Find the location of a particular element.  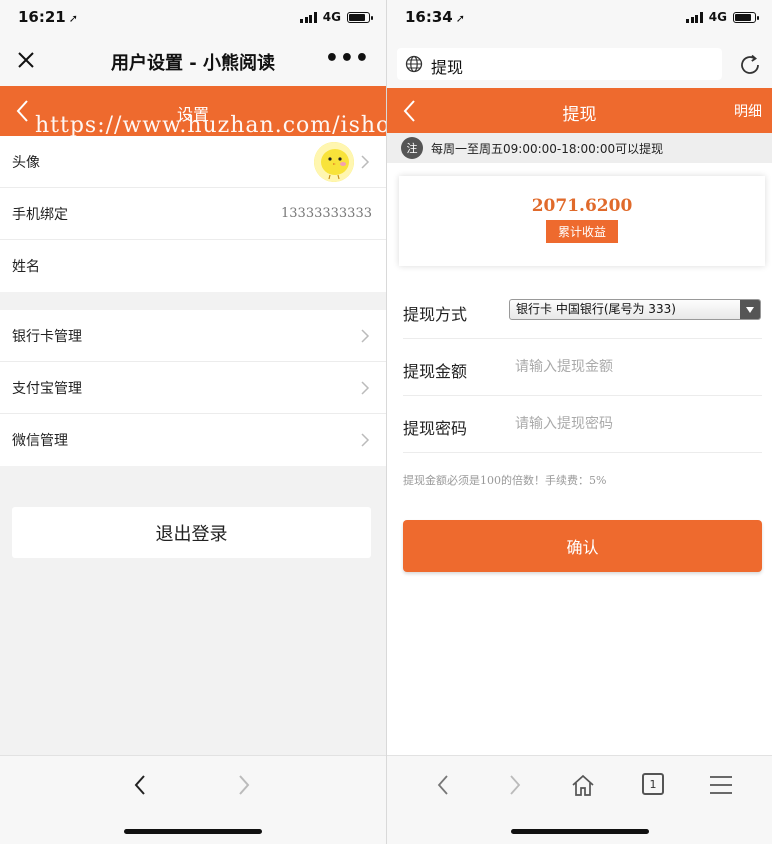

status-bar: 16:34 ➚ 4G is located at coordinates (579, 17).